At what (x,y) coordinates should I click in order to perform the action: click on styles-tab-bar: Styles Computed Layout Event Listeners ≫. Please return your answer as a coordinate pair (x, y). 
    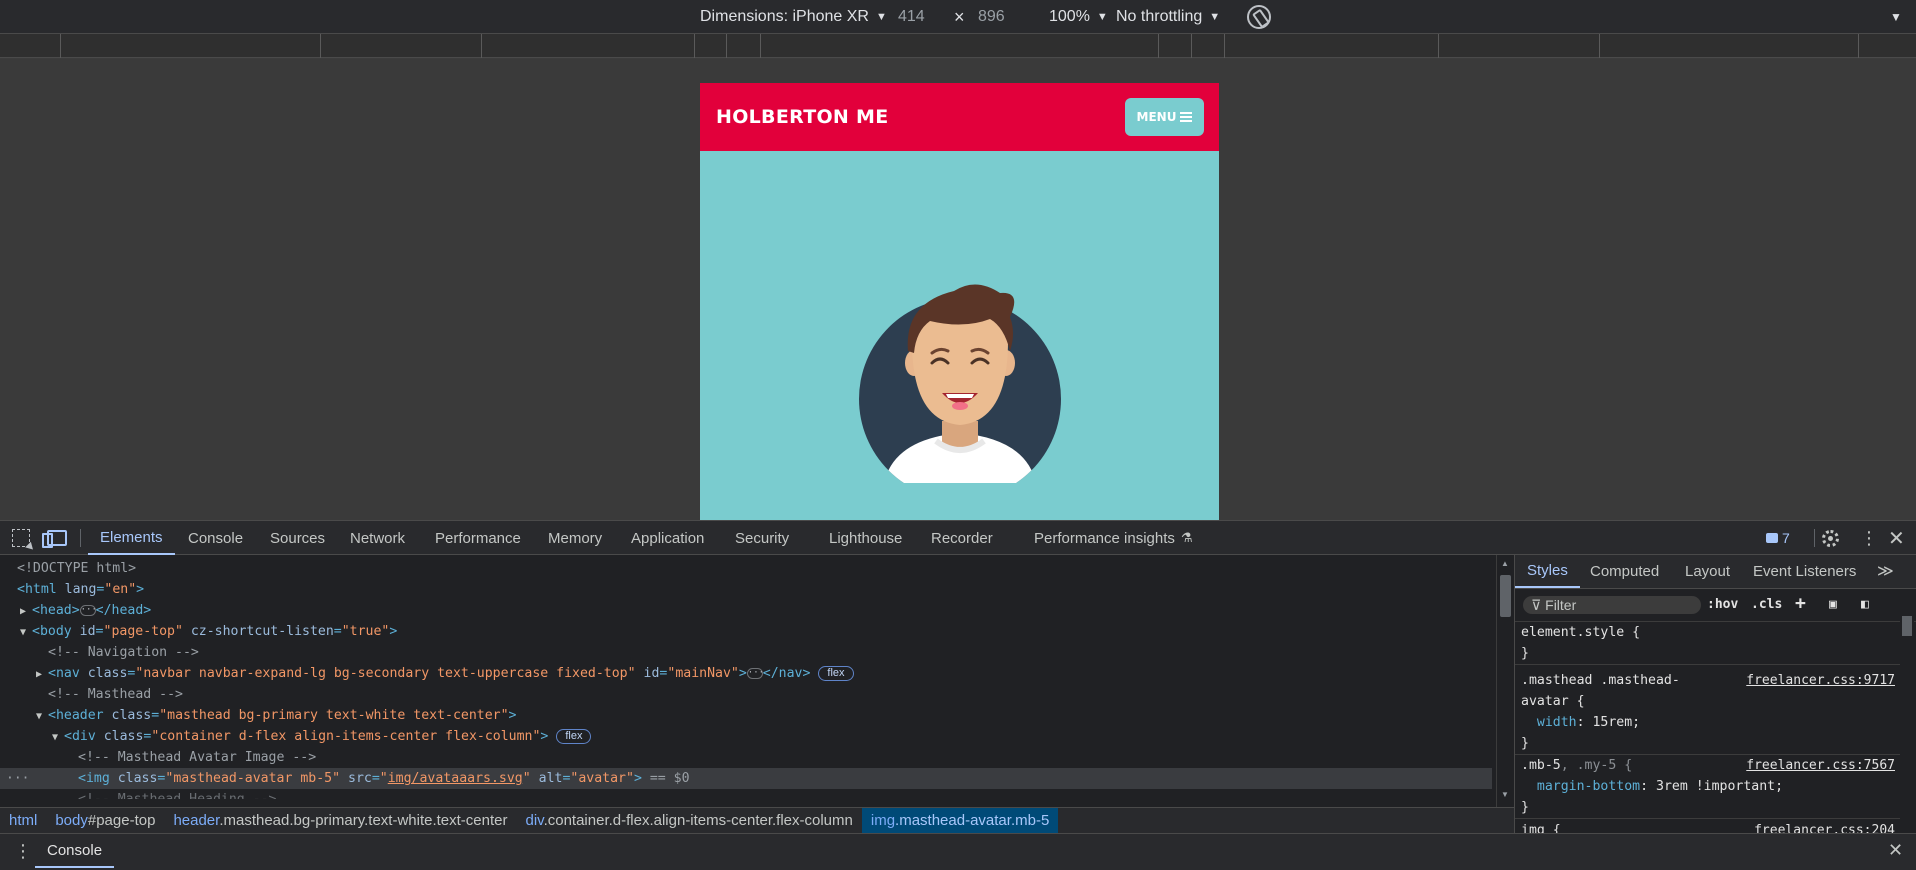
    Looking at the image, I should click on (1715, 572).